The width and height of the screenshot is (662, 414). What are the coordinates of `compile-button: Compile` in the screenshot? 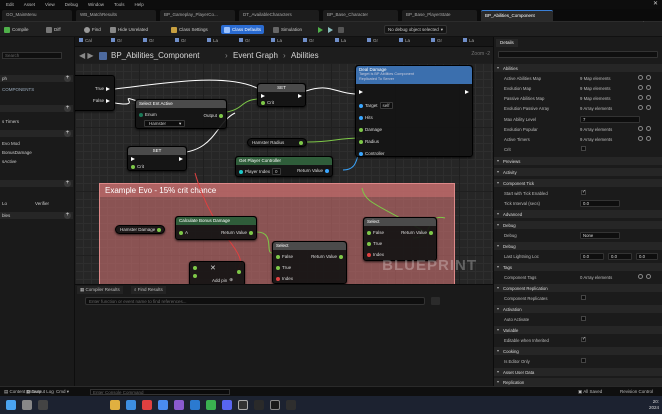 It's located at (16, 29).